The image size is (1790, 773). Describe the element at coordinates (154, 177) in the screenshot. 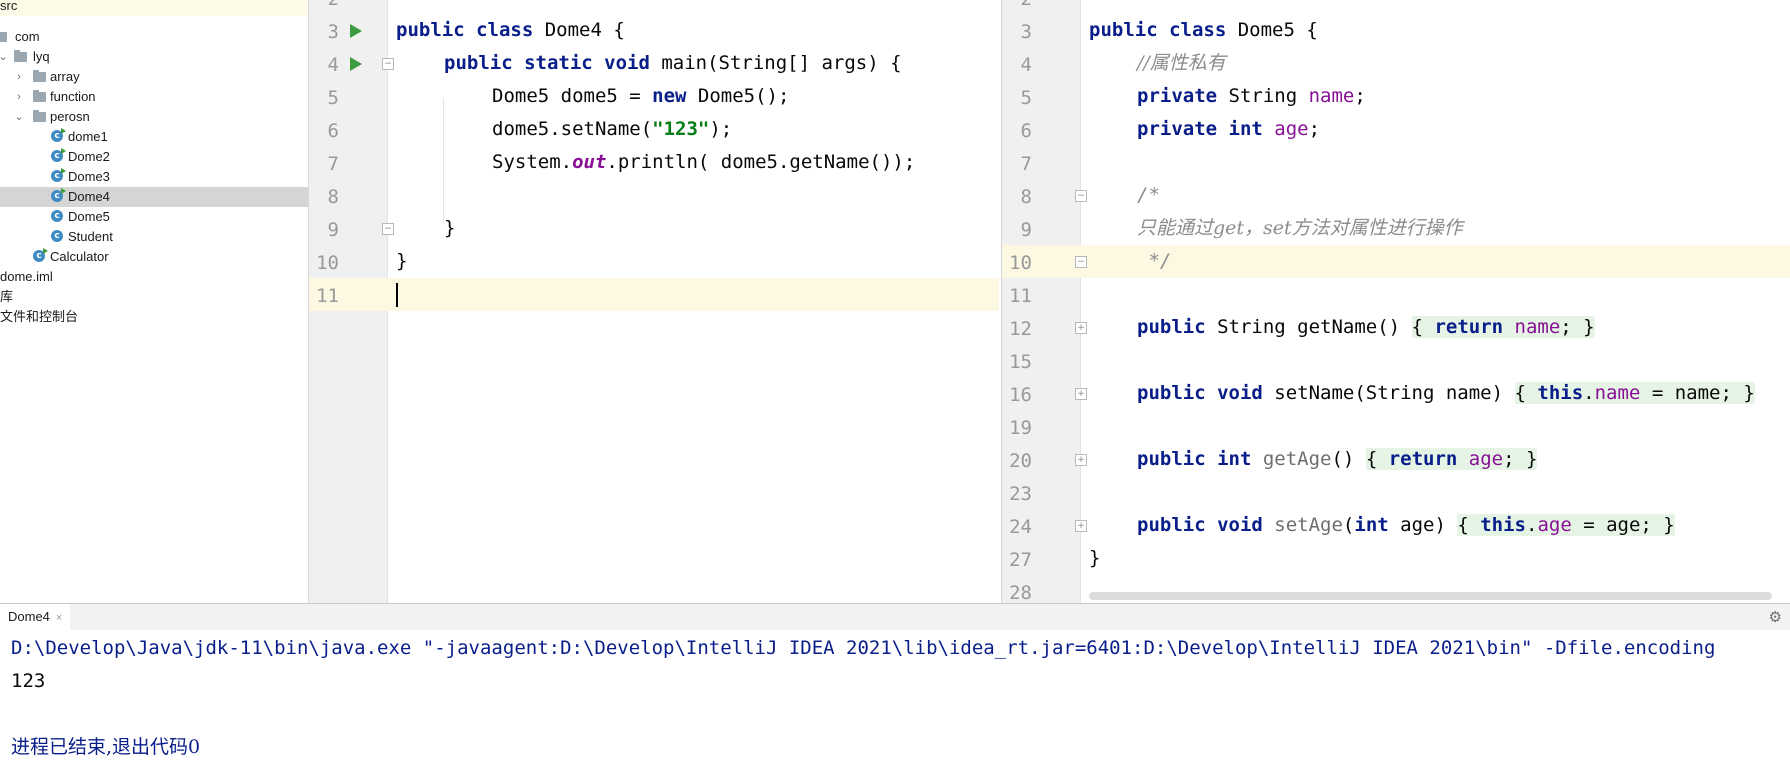

I see `tree-item-dome3: c Dome3` at that location.